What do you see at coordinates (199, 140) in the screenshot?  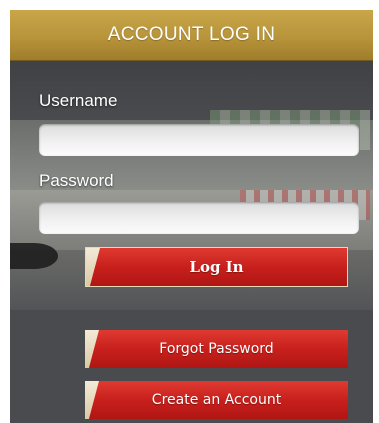 I see `username-input` at bounding box center [199, 140].